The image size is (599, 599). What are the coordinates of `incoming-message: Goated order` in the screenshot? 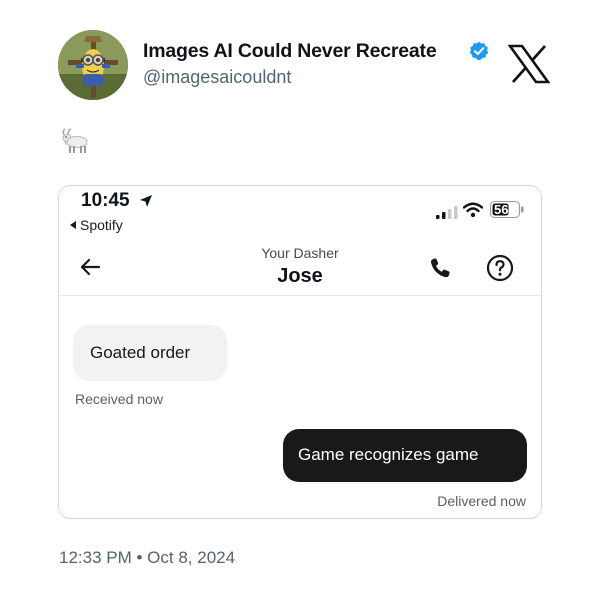 It's located at (150, 353).